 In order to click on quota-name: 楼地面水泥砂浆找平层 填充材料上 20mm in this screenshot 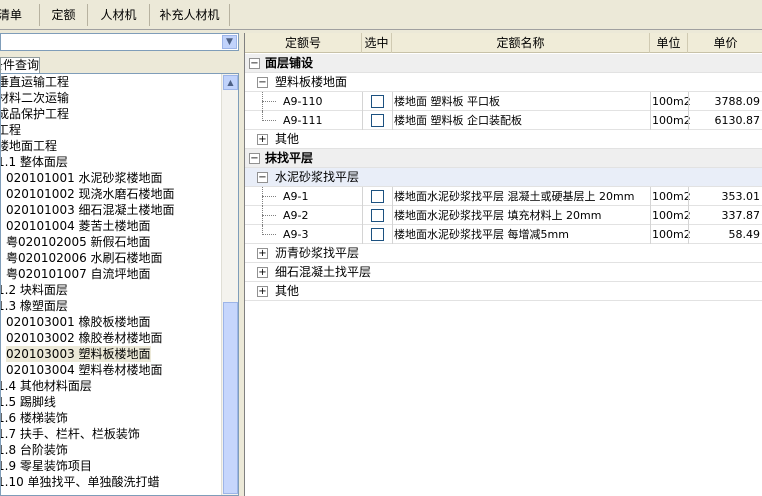, I will do `click(498, 215)`.